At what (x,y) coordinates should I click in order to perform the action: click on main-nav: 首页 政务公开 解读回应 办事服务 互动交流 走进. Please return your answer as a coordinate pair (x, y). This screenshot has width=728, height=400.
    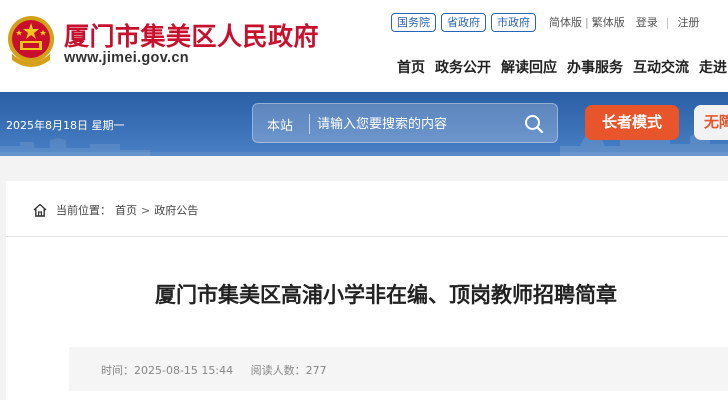
    Looking at the image, I should click on (562, 67).